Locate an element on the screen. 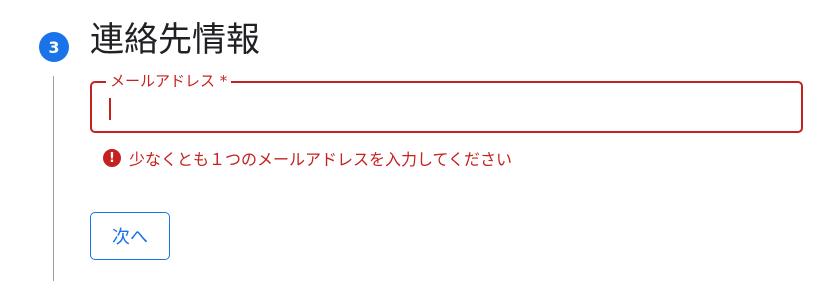 Image resolution: width=840 pixels, height=281 pixels. error-message-row: ! 少なくとも１つのメールアドレスを入力してください is located at coordinates (307, 158).